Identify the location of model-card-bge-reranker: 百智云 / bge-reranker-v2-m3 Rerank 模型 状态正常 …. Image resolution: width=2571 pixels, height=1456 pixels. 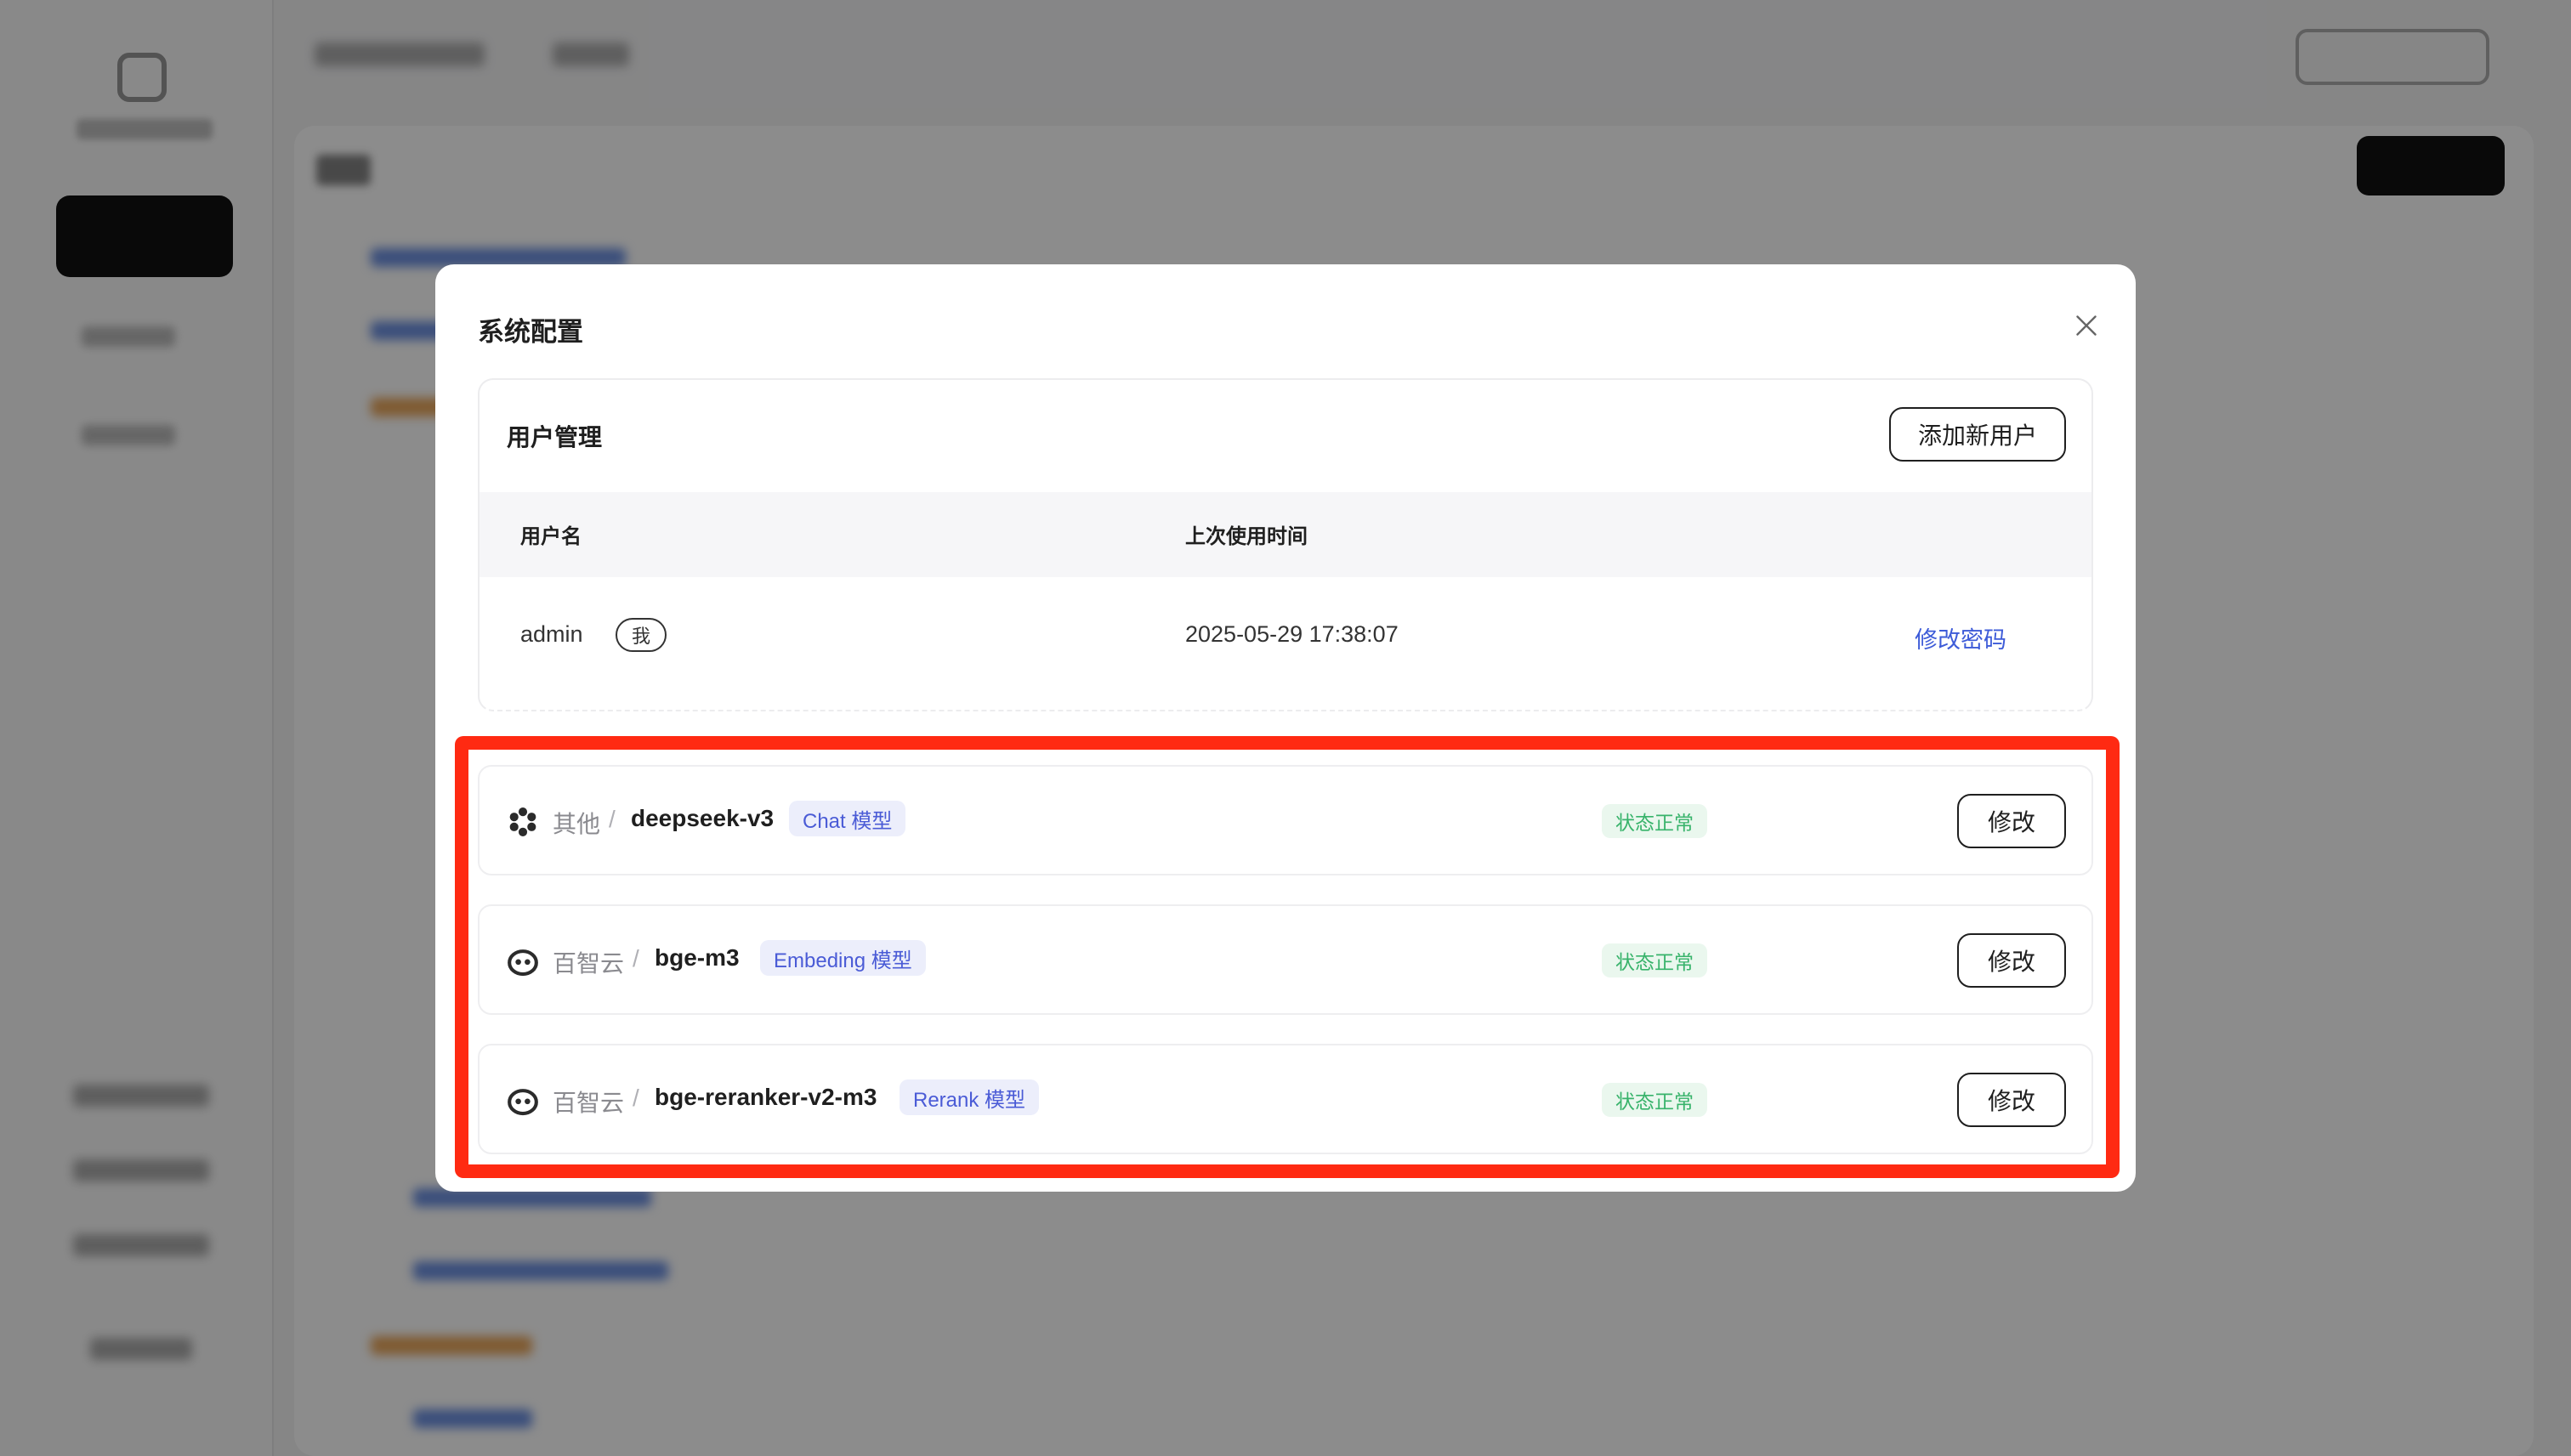
(1285, 1099).